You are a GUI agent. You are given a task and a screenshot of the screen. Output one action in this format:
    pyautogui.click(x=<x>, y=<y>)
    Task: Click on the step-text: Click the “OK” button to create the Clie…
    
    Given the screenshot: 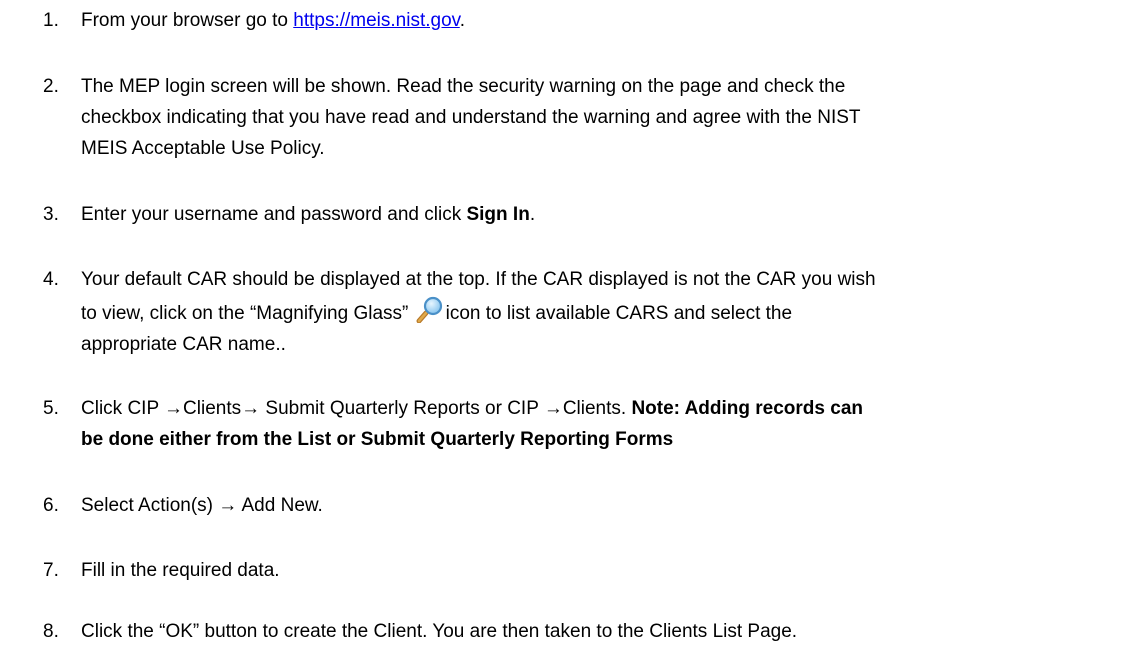 What is the action you would take?
    pyautogui.click(x=439, y=631)
    